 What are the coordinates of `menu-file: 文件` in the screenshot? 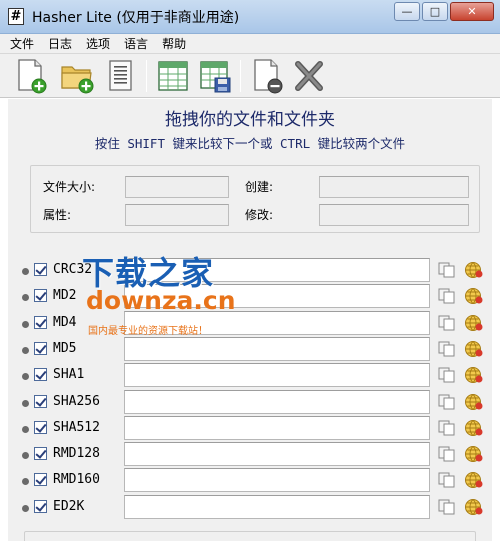 It's located at (22, 43).